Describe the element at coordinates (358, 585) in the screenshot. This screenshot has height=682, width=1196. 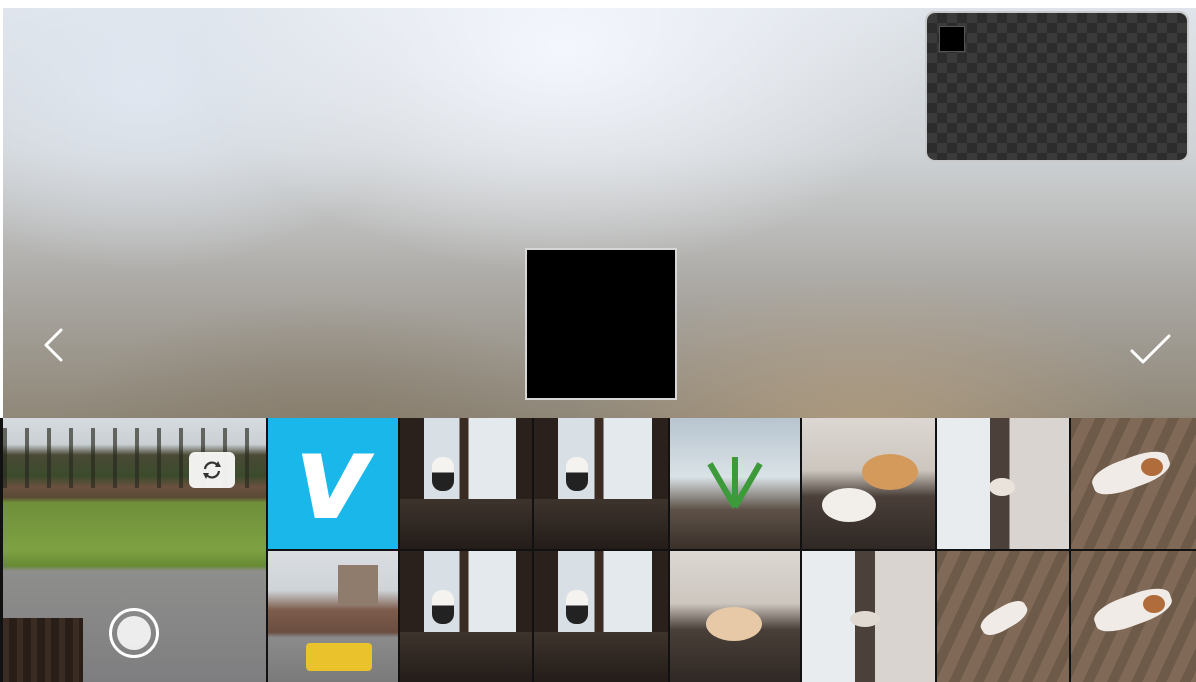
I see `thumb-building` at that location.